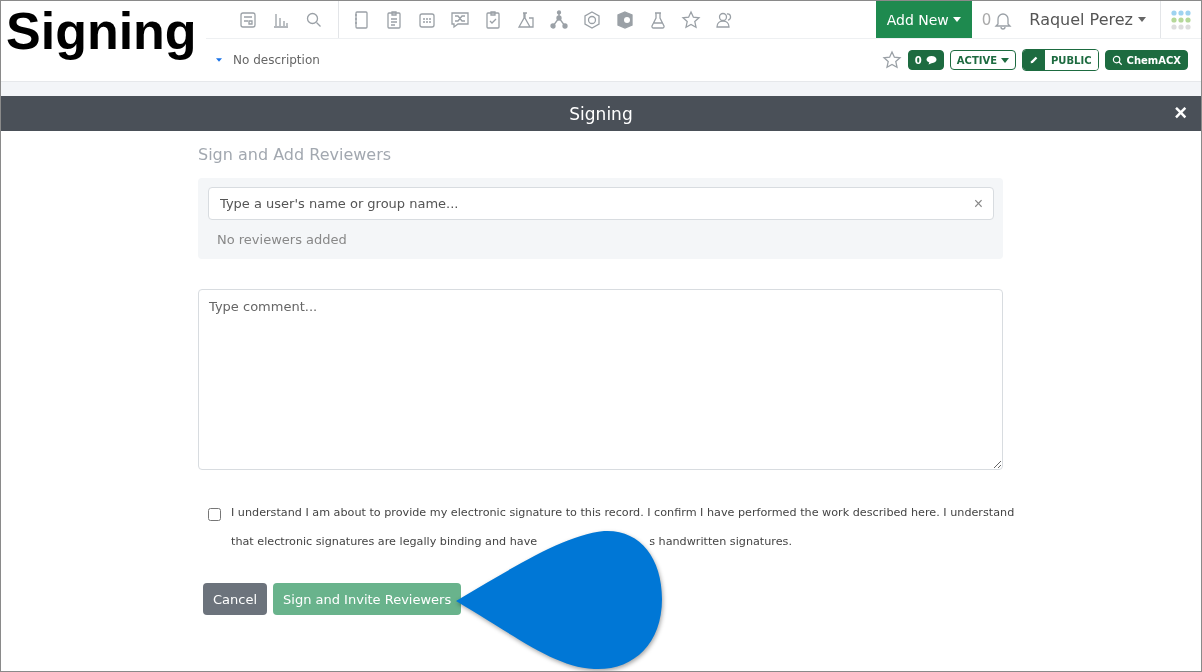 The height and width of the screenshot is (672, 1202). I want to click on clipboard-icon, so click(394, 19).